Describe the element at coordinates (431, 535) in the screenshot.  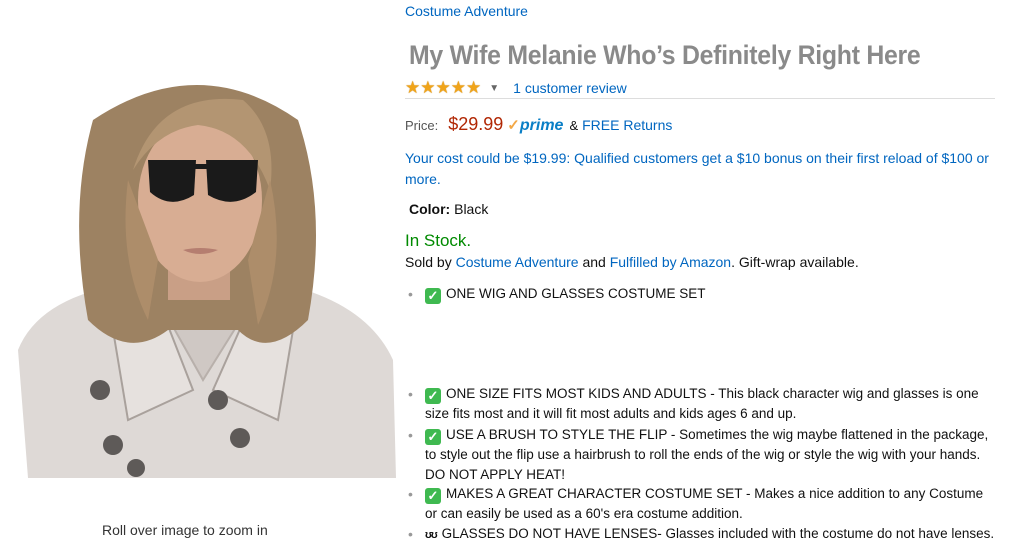
I see `glasses-icon: ʊʊ` at that location.